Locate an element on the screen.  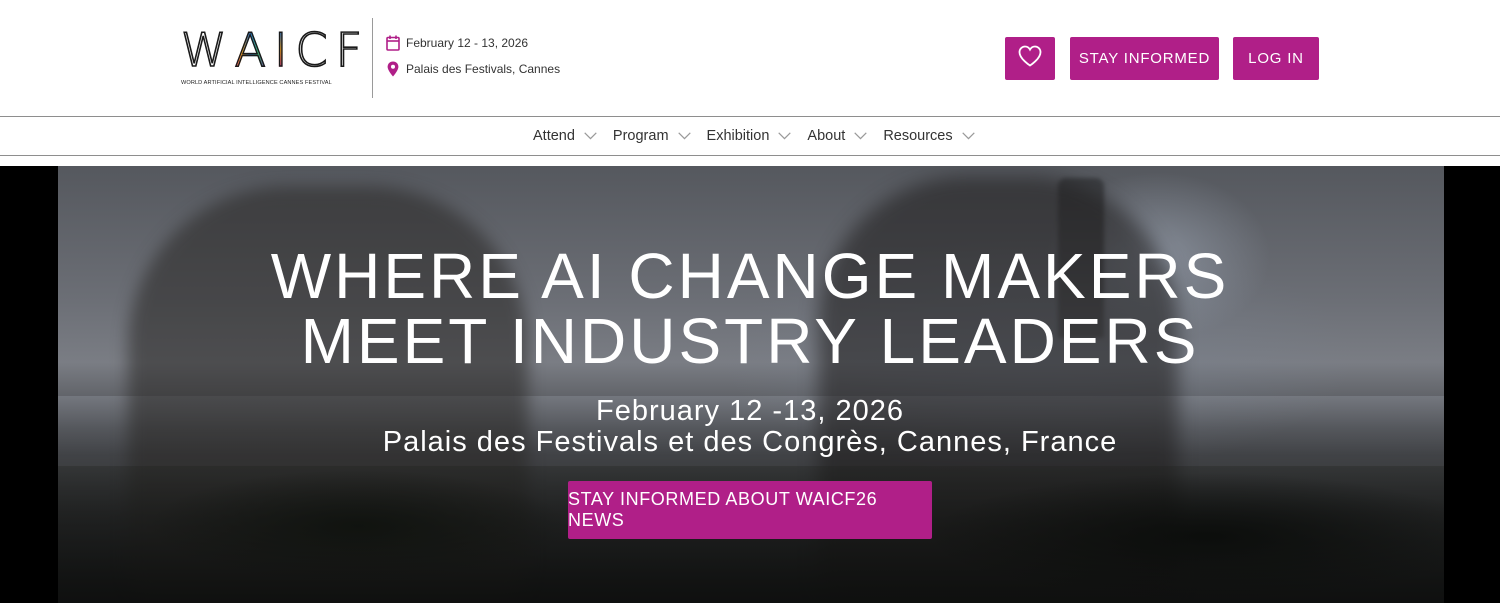
nav-item-label: Program is located at coordinates (640, 136).